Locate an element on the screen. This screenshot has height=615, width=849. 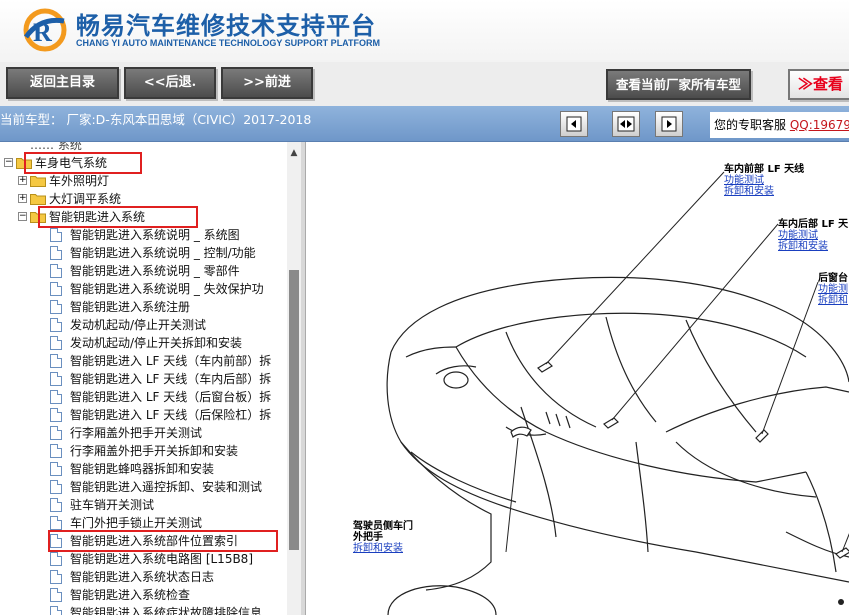
tree-doc-item: 智能钥匙进入 LF 天线（后窗台板）拆 is located at coordinates (170, 397).